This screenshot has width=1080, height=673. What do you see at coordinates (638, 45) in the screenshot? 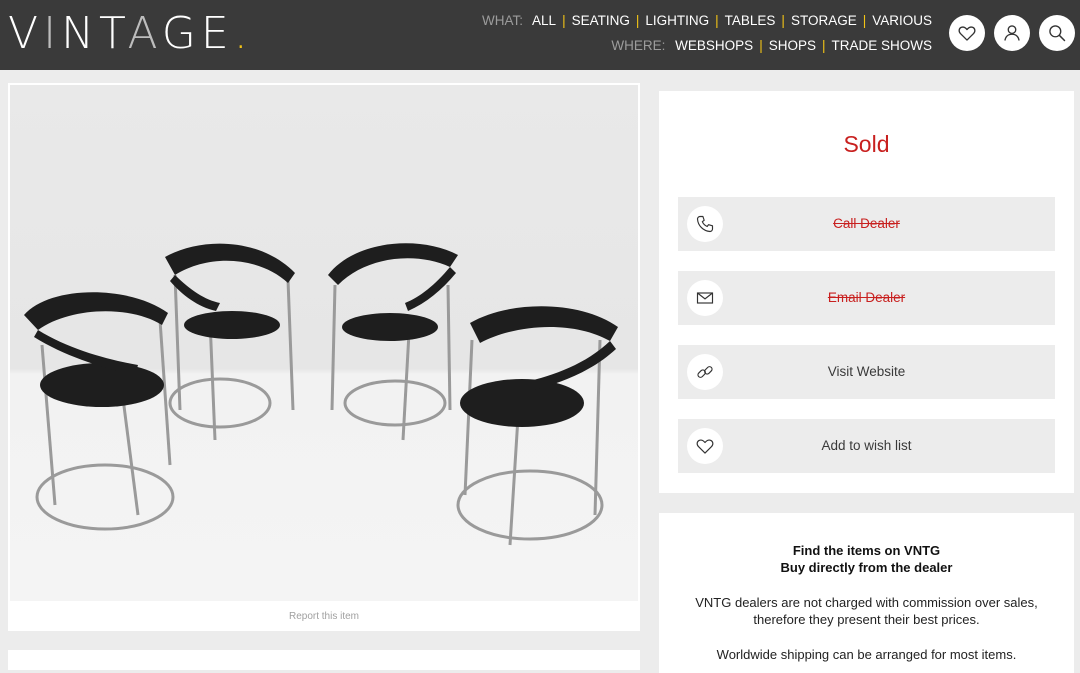
I see `nav-where-label: WHERE:` at bounding box center [638, 45].